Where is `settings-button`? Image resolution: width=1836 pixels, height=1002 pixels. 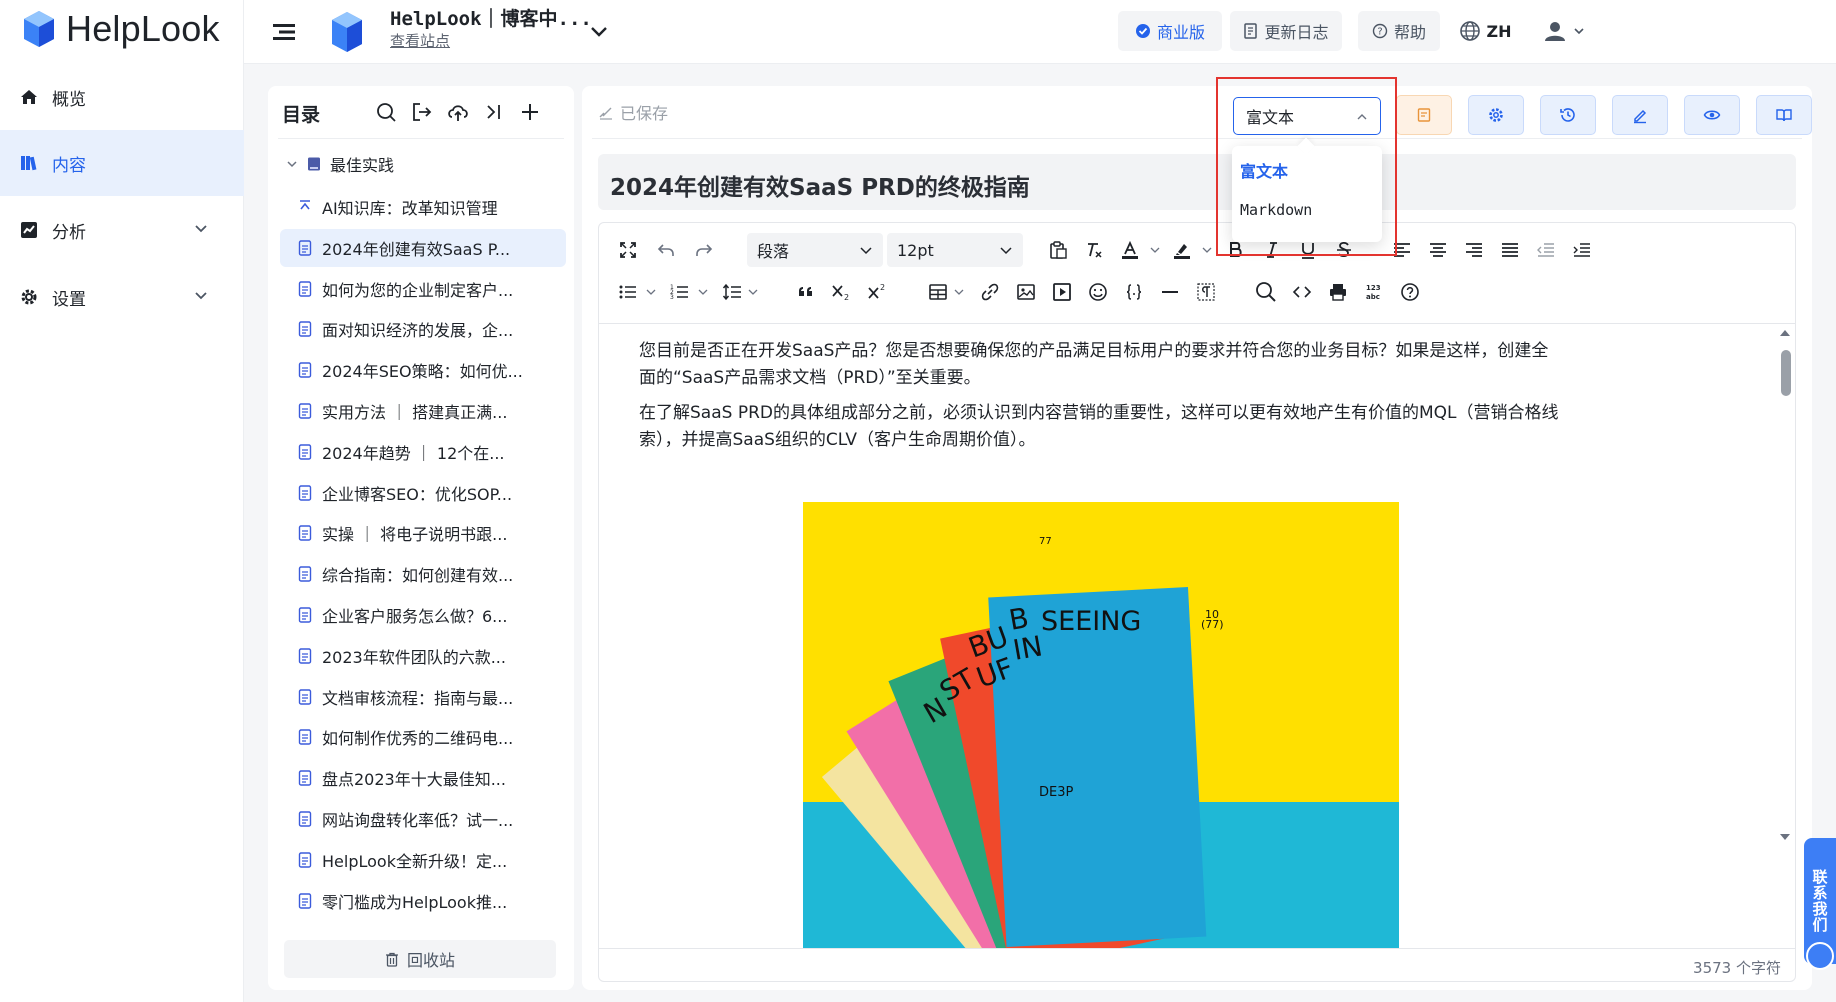 settings-button is located at coordinates (1496, 115).